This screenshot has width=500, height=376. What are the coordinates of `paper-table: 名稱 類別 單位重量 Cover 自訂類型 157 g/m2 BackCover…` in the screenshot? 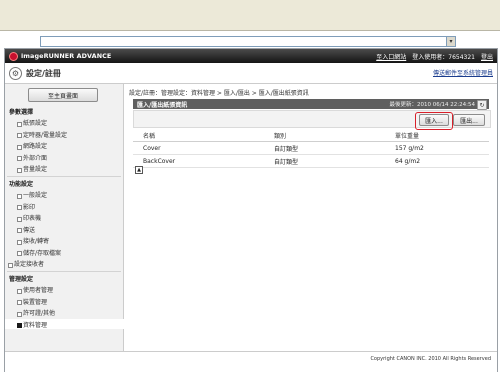 It's located at (311, 148).